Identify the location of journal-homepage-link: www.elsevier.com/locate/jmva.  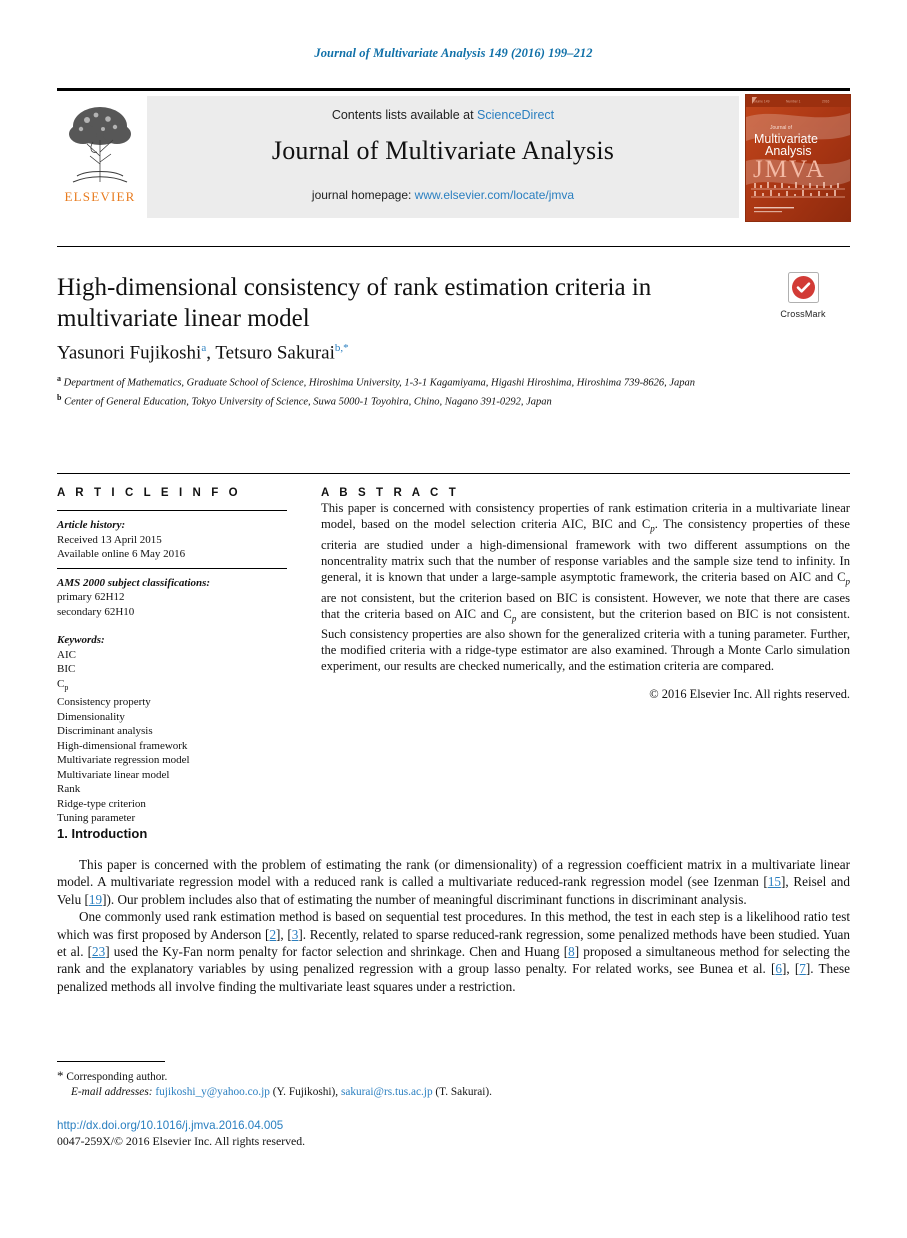
(494, 195).